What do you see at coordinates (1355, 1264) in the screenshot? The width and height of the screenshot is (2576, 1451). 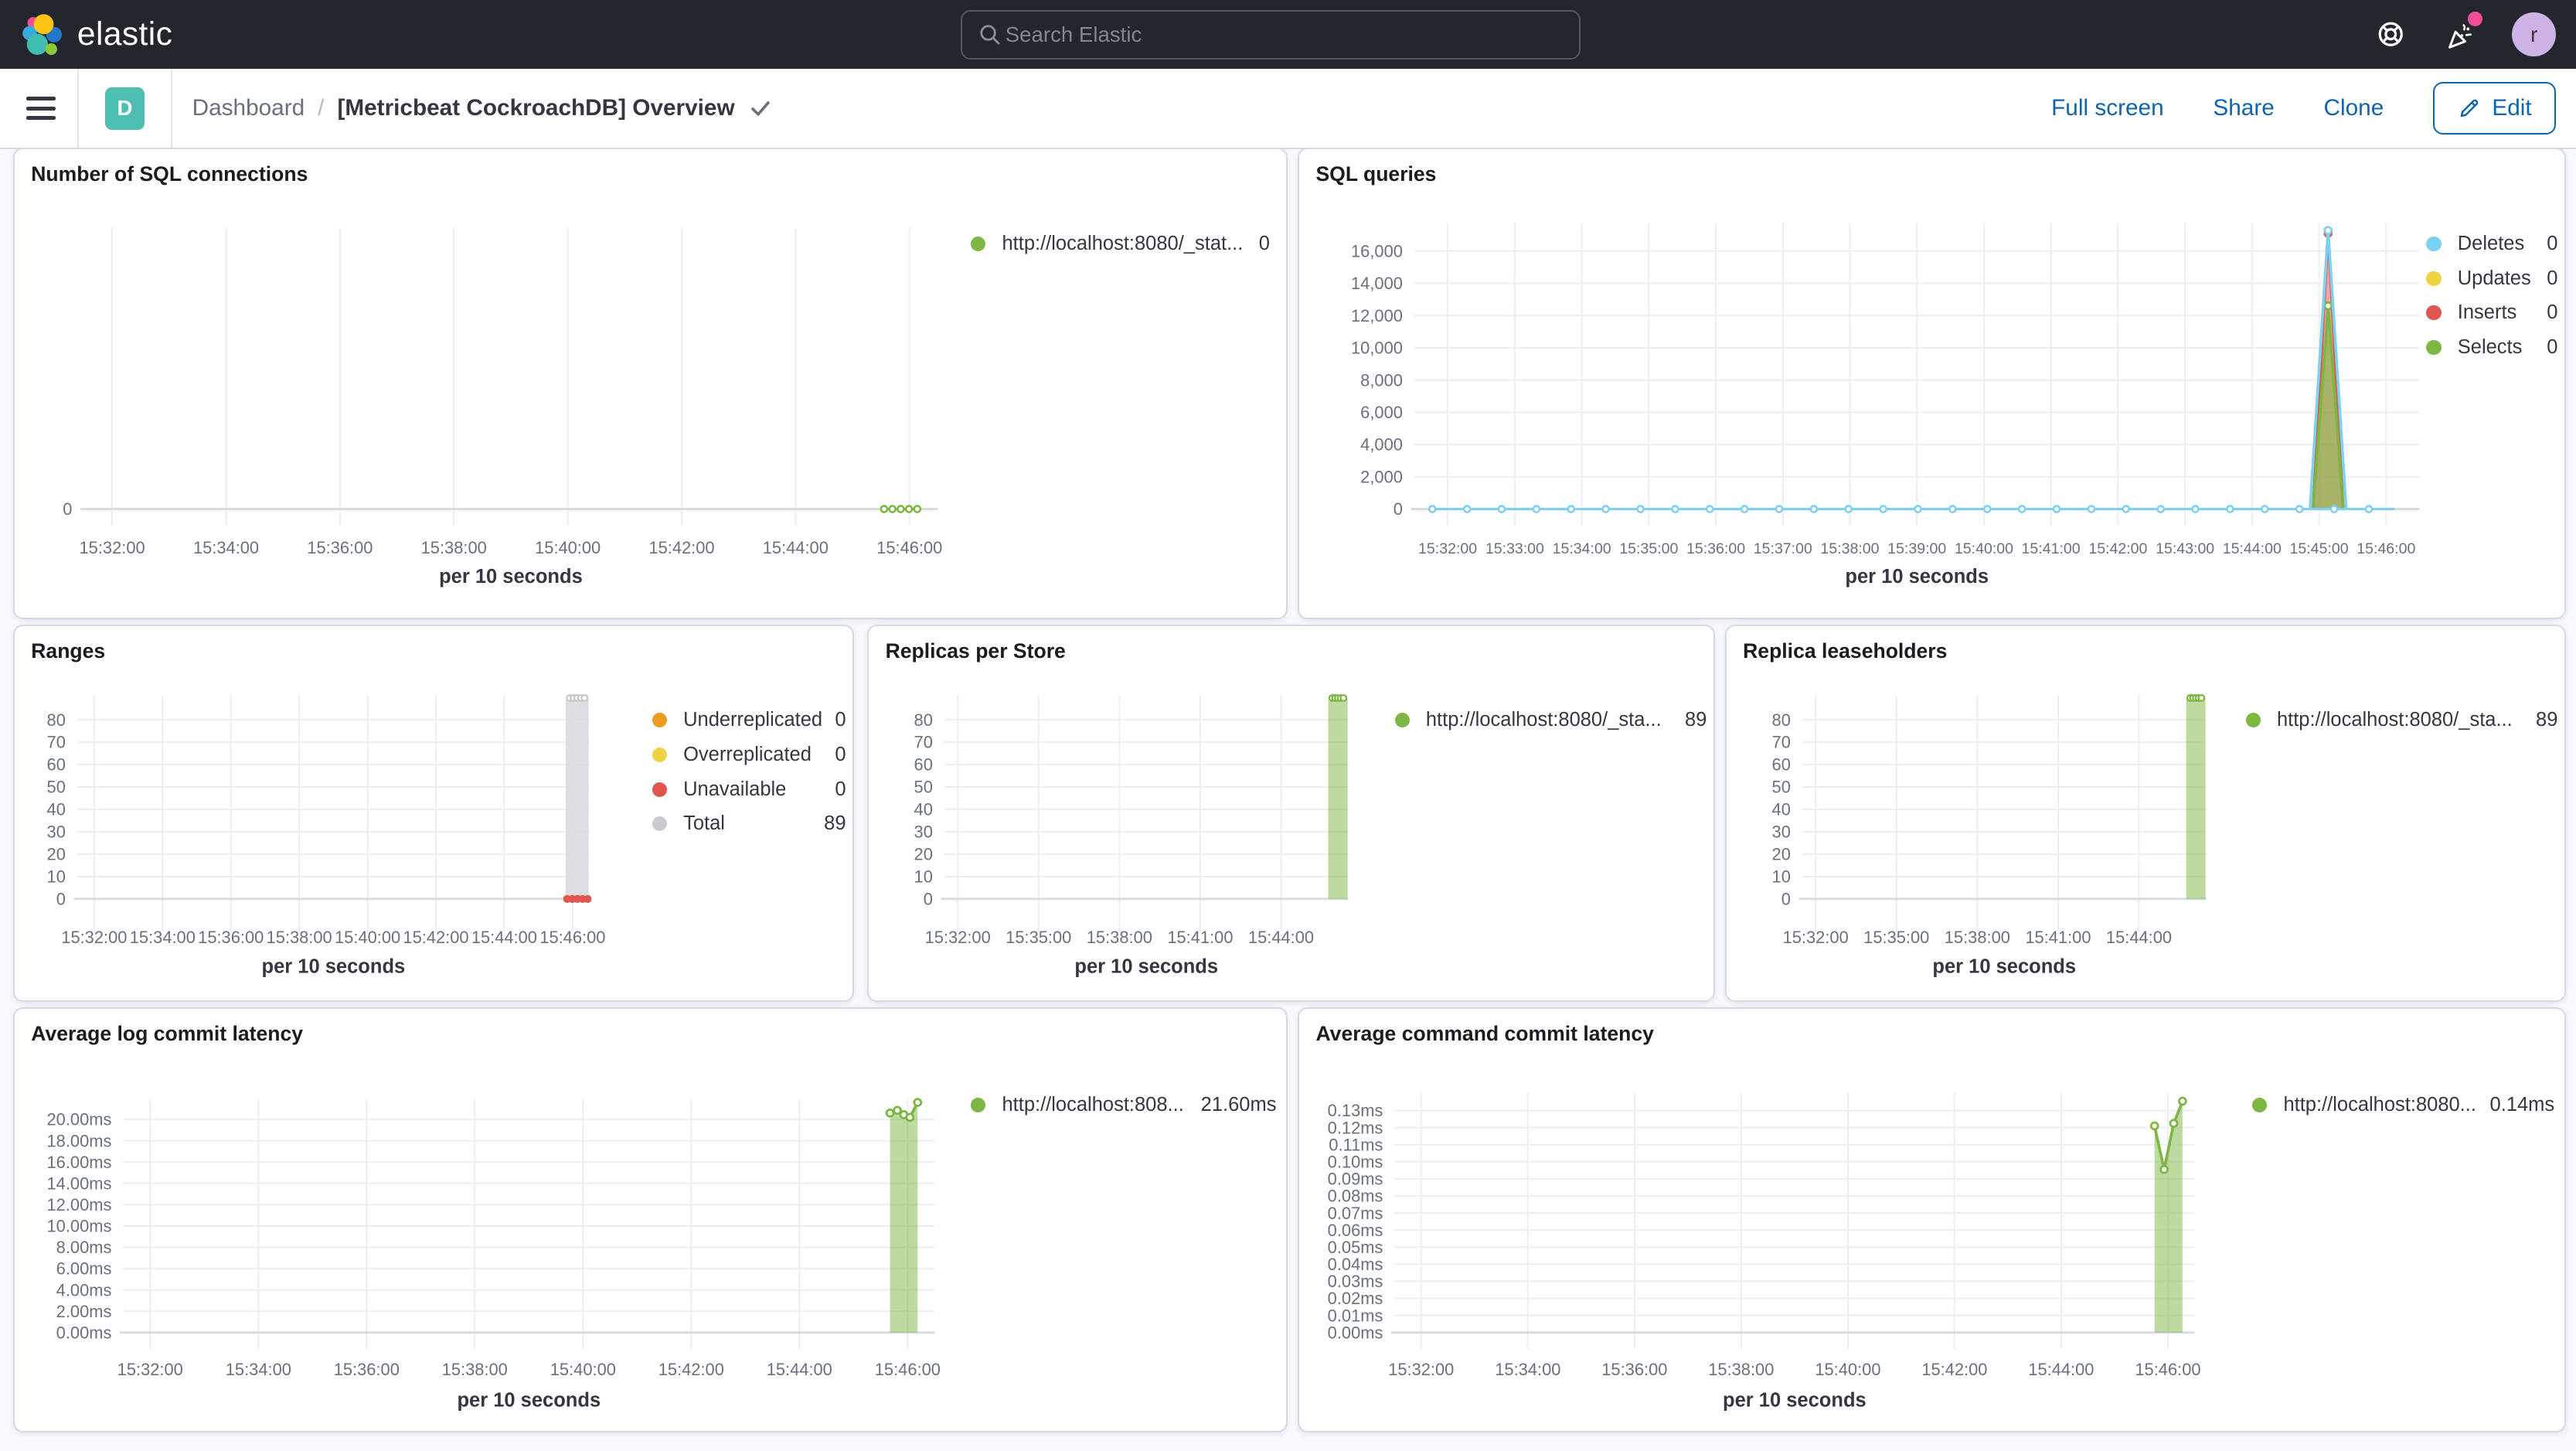 I see `svg-text: 0.04ms` at bounding box center [1355, 1264].